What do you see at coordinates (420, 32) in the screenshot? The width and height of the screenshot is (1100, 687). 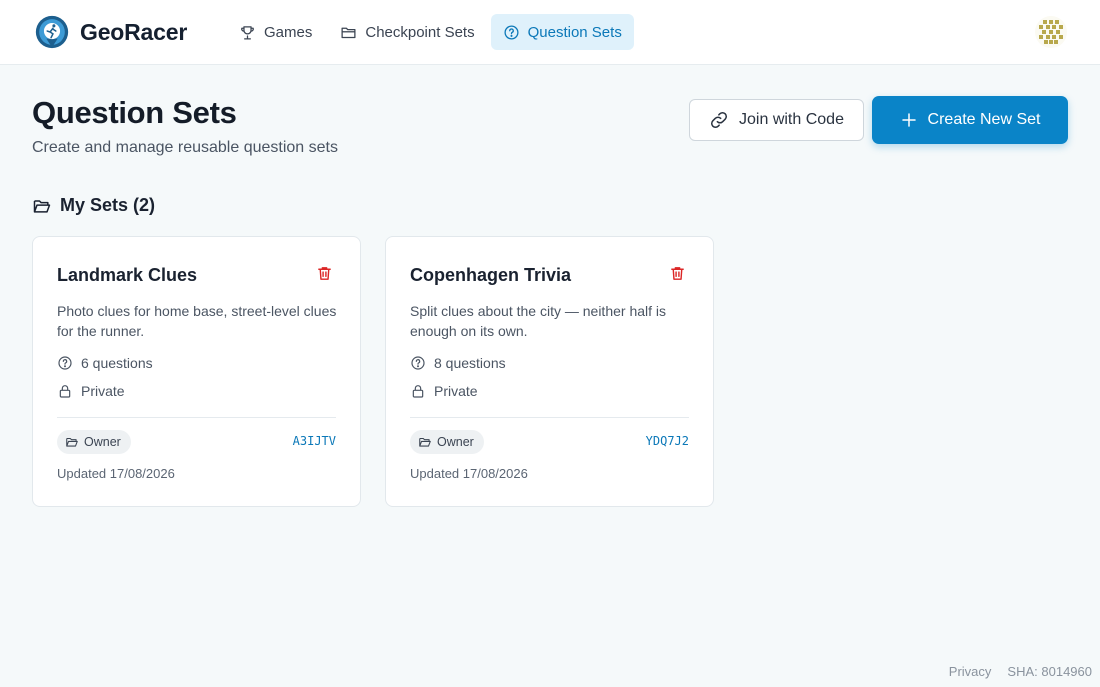 I see `nav-item-label: Checkpoint Sets` at bounding box center [420, 32].